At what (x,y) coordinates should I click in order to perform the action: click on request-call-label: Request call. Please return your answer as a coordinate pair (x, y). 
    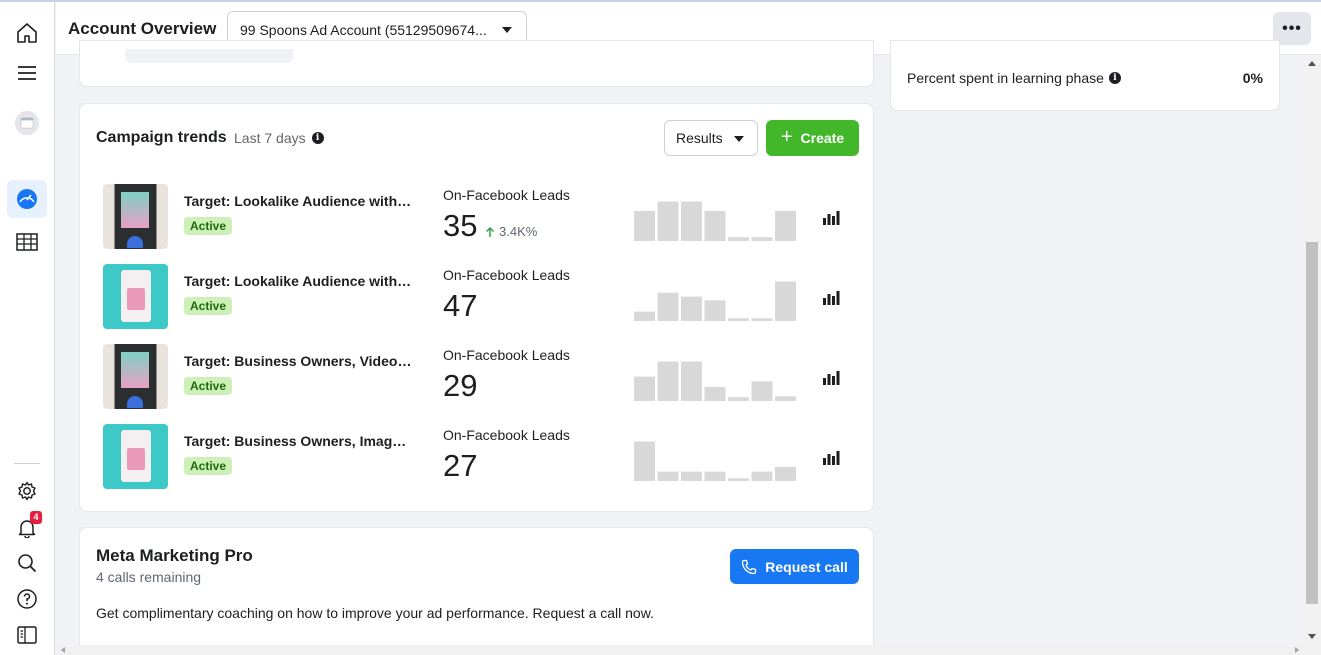
    Looking at the image, I should click on (806, 566).